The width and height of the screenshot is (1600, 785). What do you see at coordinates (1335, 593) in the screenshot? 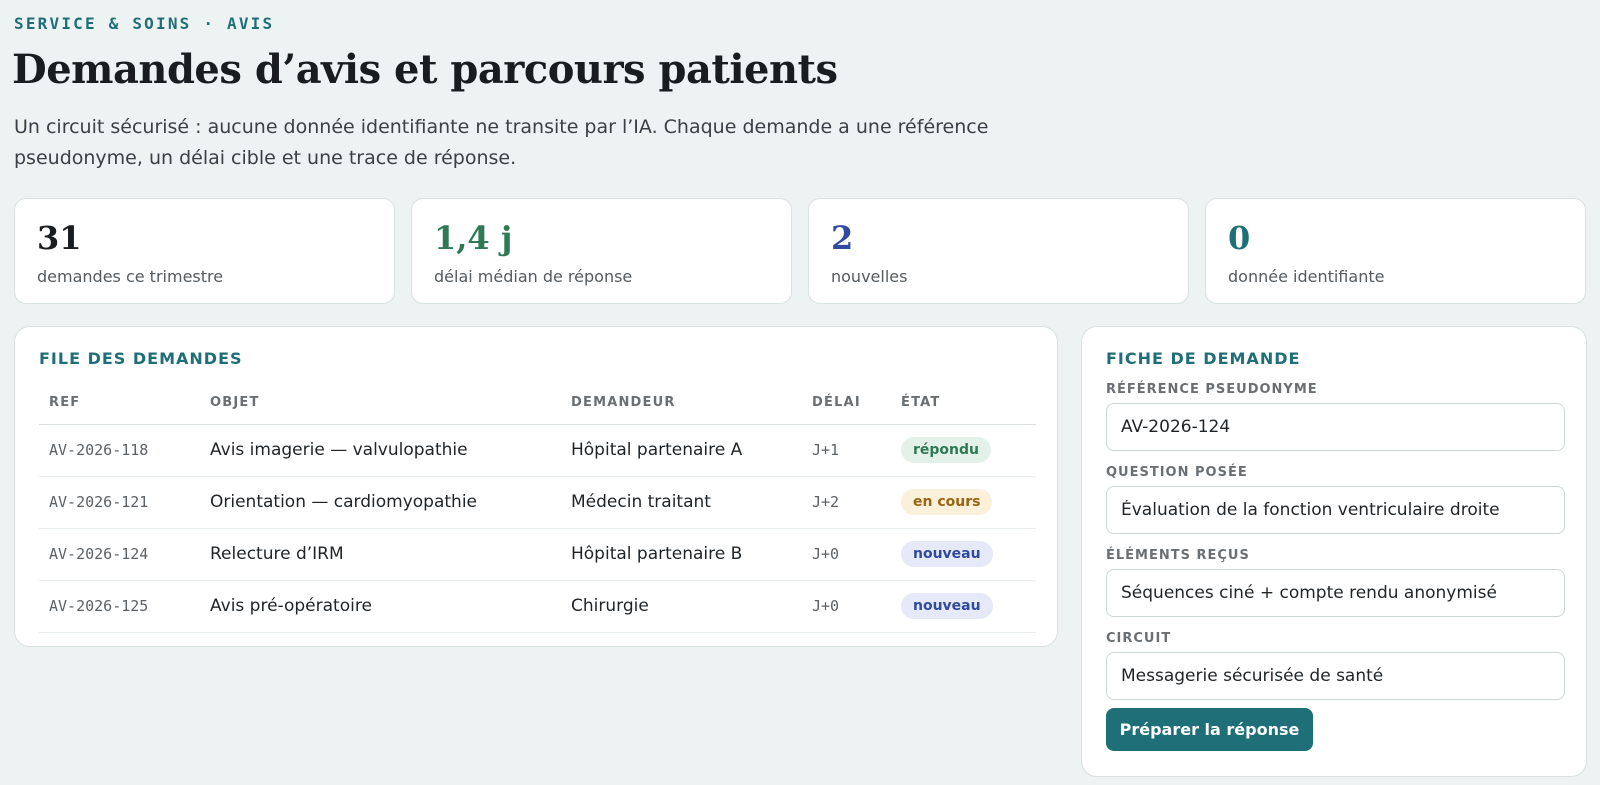
I see `elements-field` at bounding box center [1335, 593].